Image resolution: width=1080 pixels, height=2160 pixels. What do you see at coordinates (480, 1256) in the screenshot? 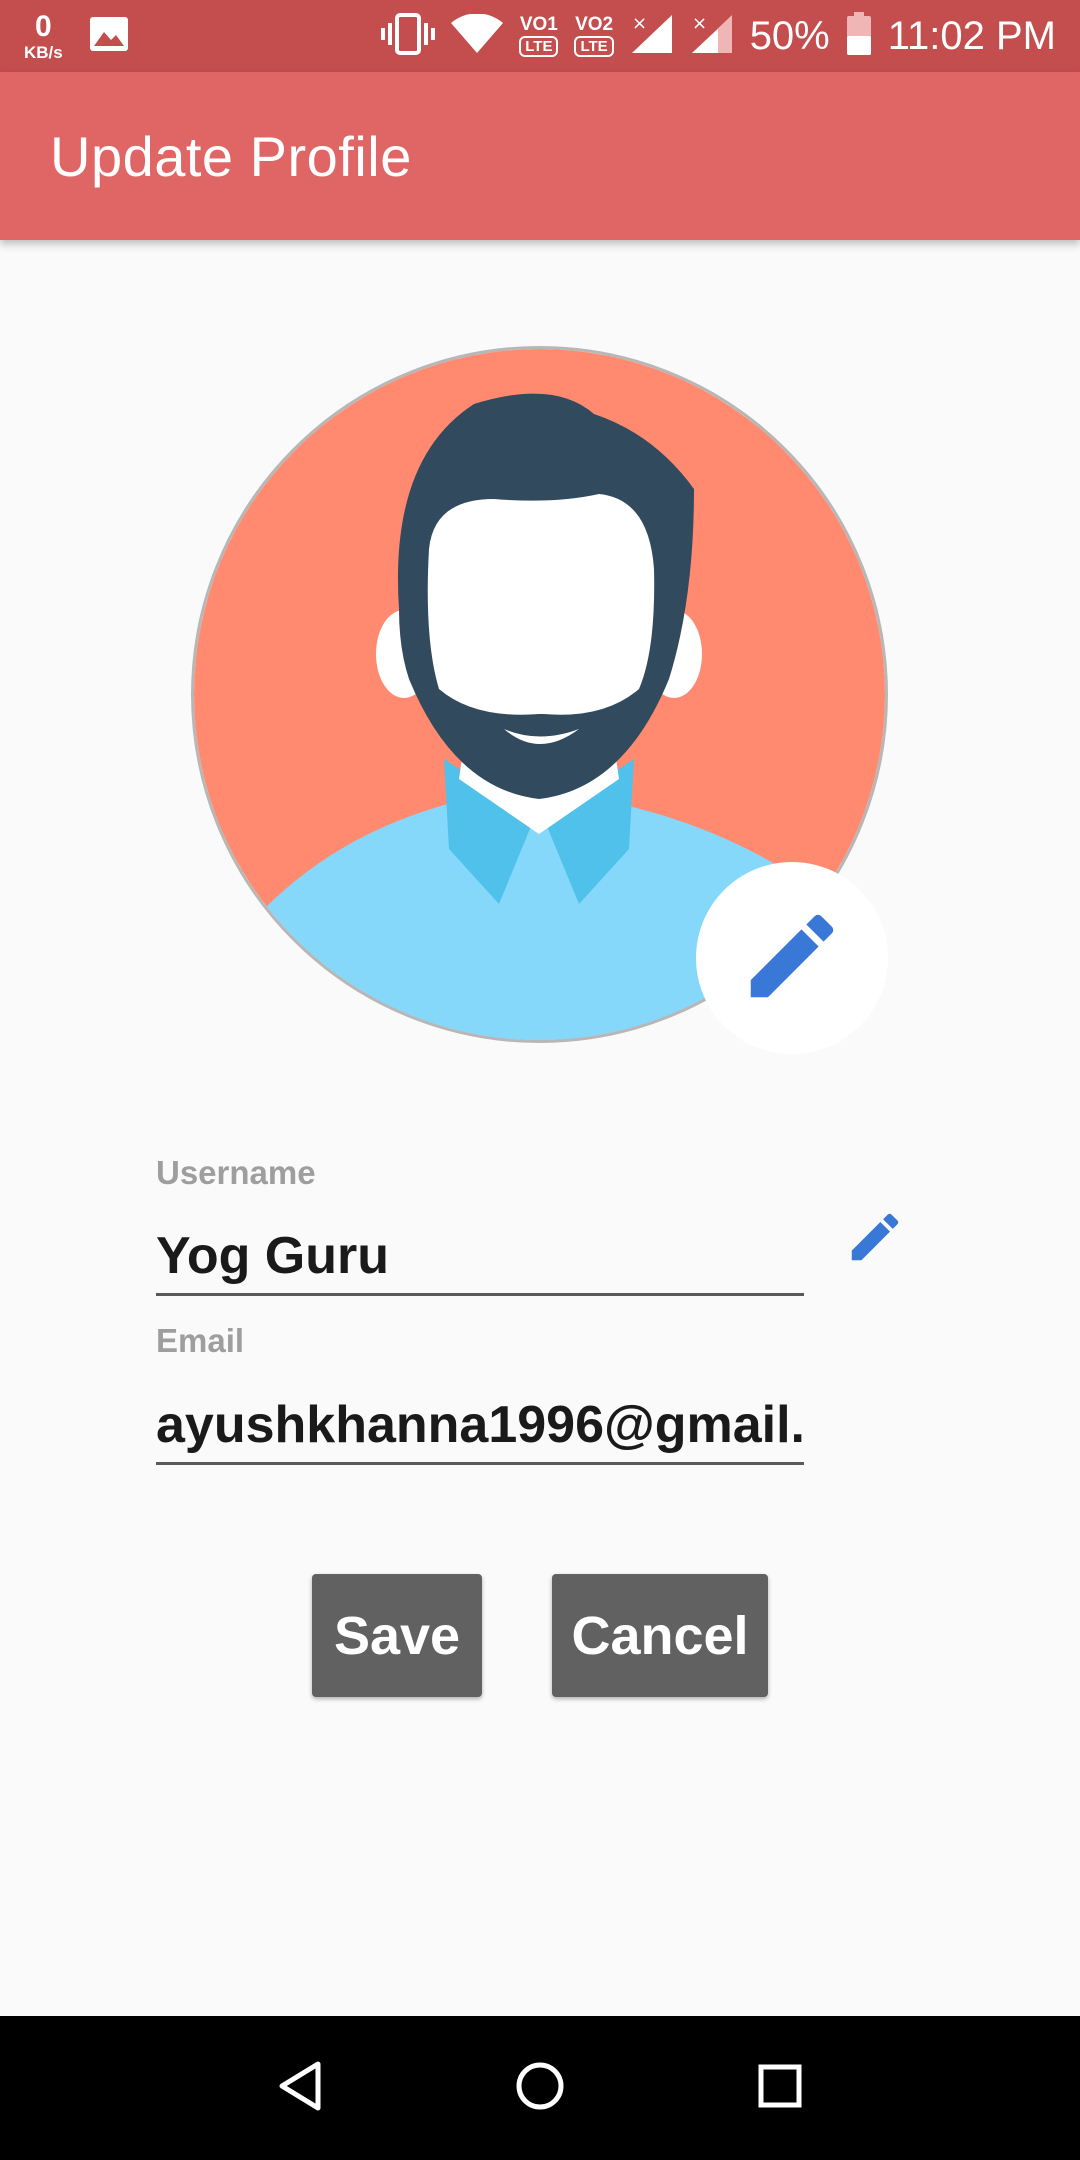
I see `username-field: Yog Guru` at bounding box center [480, 1256].